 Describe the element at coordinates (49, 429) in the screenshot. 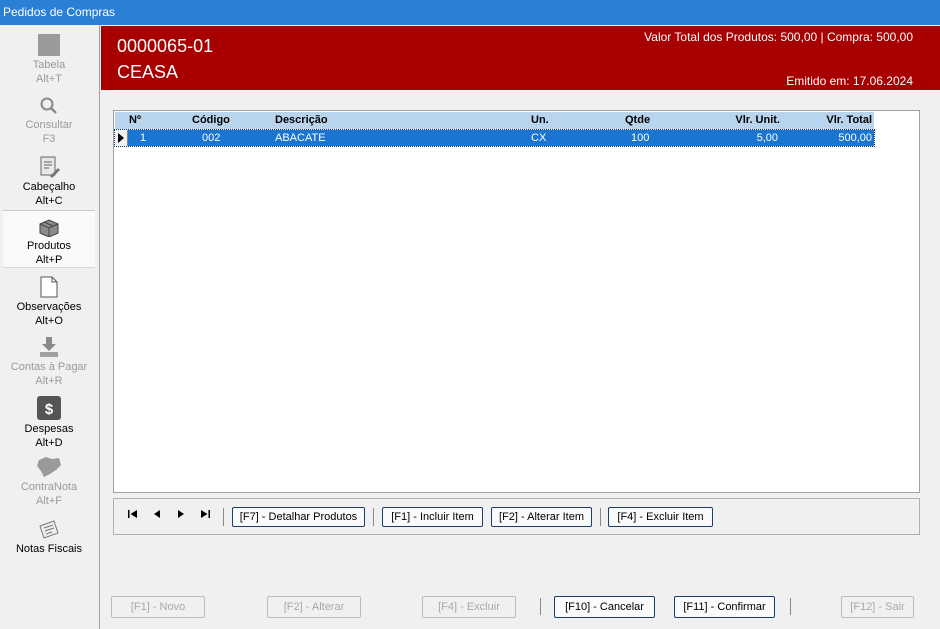

I see `sidebar-item-label: Despesas` at that location.